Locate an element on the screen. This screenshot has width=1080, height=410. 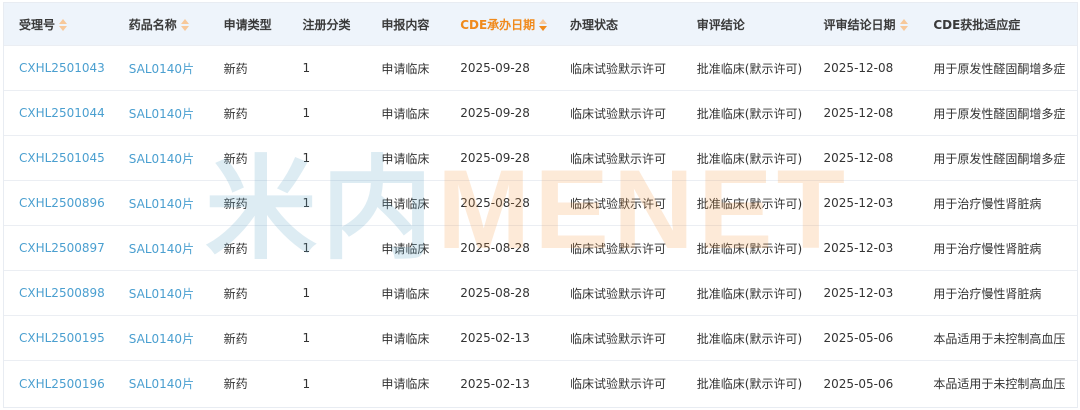
header-application-type: 申请类型 is located at coordinates (248, 24).